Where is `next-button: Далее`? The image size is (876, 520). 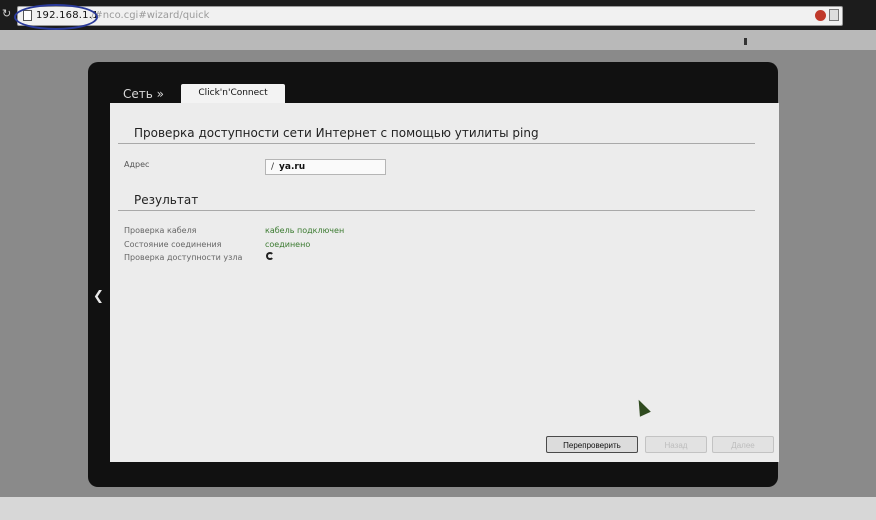 next-button: Далее is located at coordinates (743, 444).